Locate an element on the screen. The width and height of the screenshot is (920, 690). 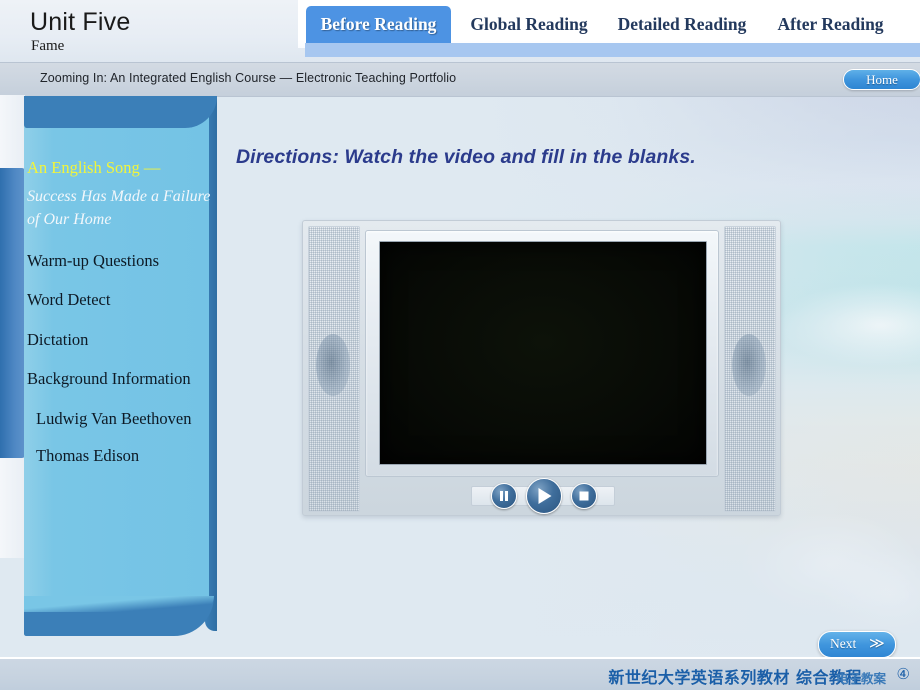
speaker-right is located at coordinates (750, 369).